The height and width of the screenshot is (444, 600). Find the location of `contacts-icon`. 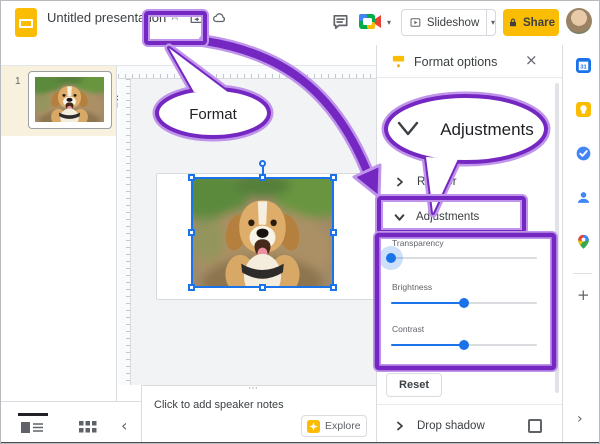

contacts-icon is located at coordinates (583, 197).